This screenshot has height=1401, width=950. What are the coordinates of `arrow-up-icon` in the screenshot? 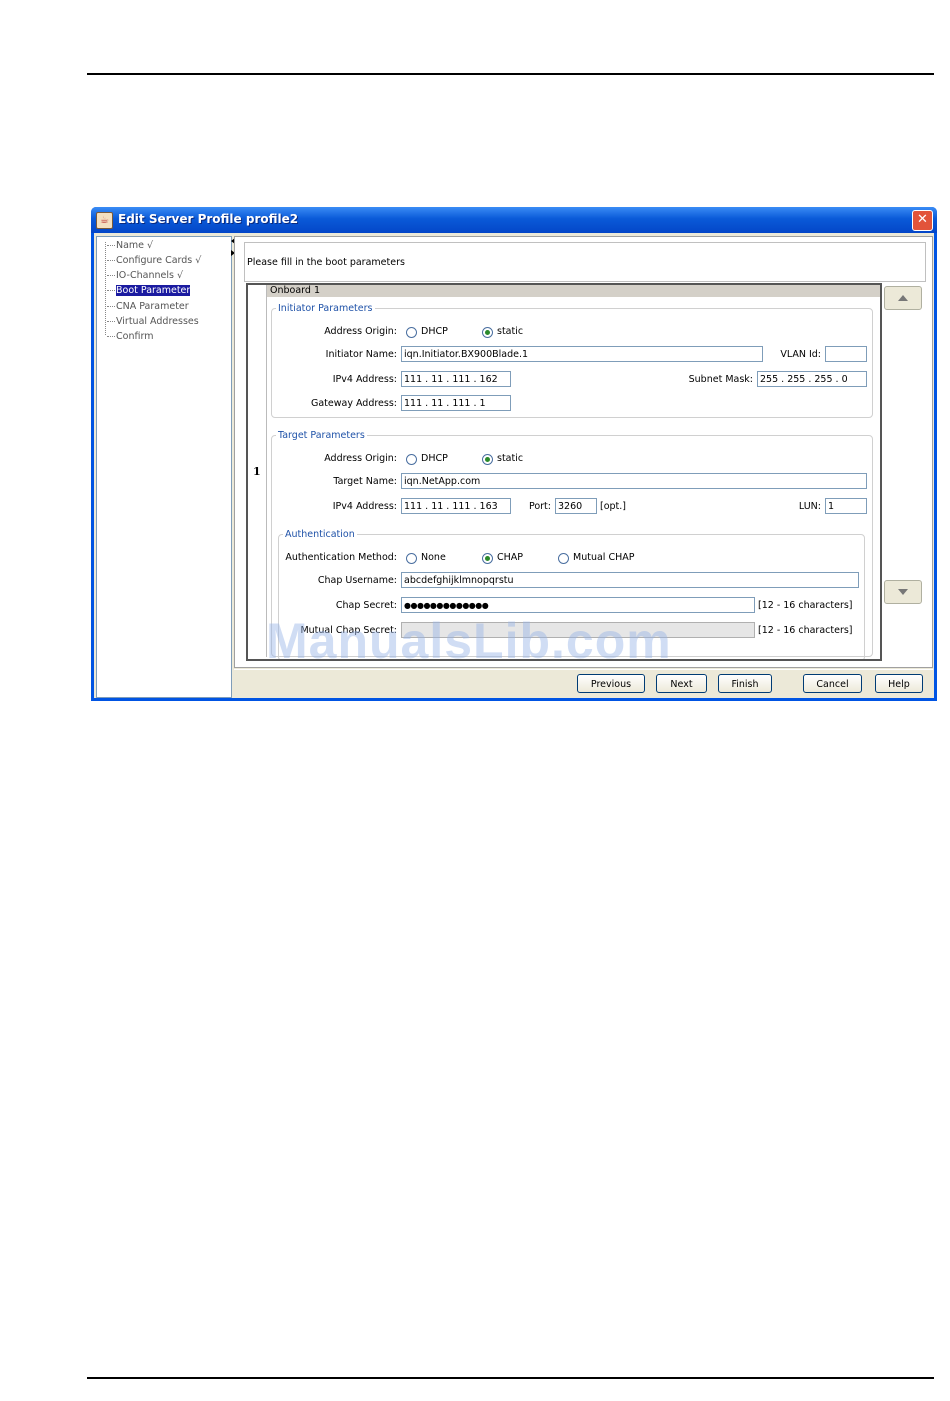 It's located at (903, 298).